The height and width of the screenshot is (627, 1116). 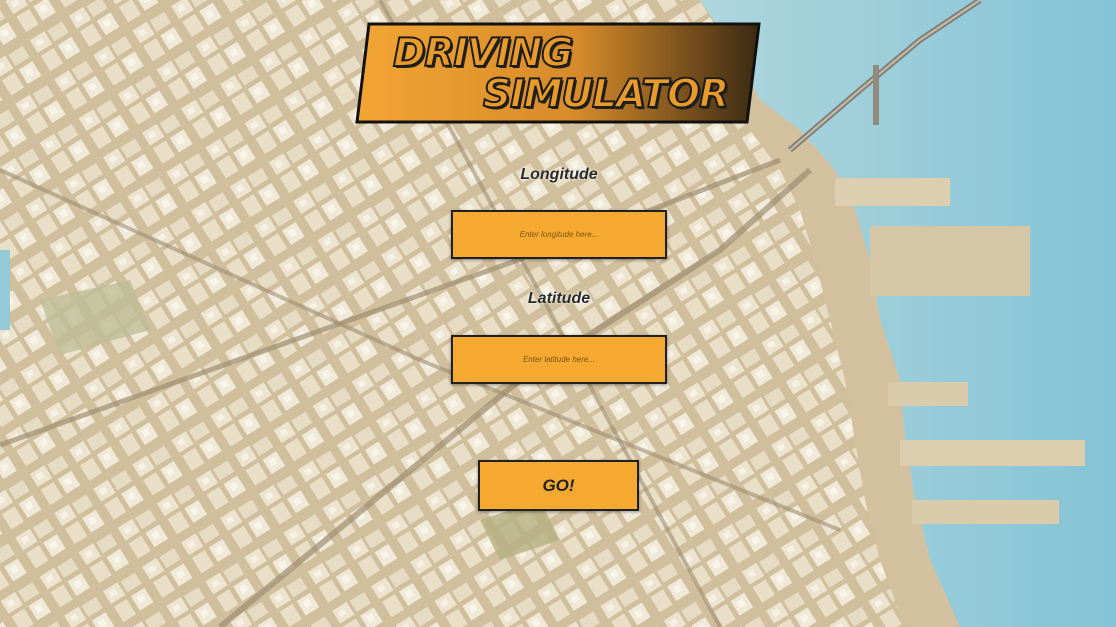 What do you see at coordinates (606, 94) in the screenshot?
I see `title-line-simulator: SIMULATOR` at bounding box center [606, 94].